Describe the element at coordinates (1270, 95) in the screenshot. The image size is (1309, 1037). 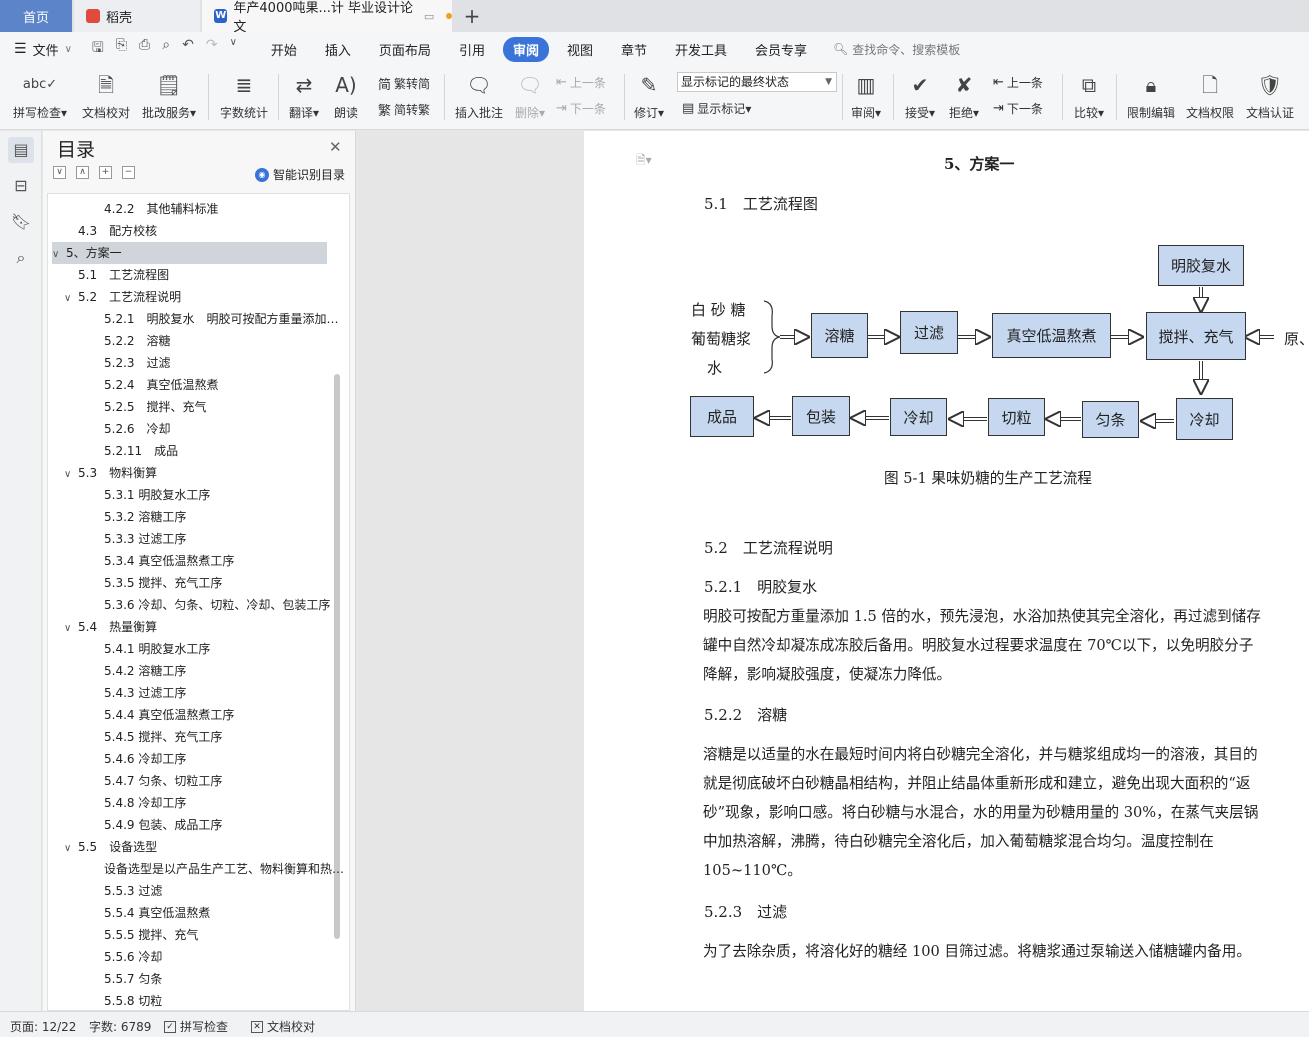
I see `doc-certify-button: 🛡︎ 文档认证` at that location.